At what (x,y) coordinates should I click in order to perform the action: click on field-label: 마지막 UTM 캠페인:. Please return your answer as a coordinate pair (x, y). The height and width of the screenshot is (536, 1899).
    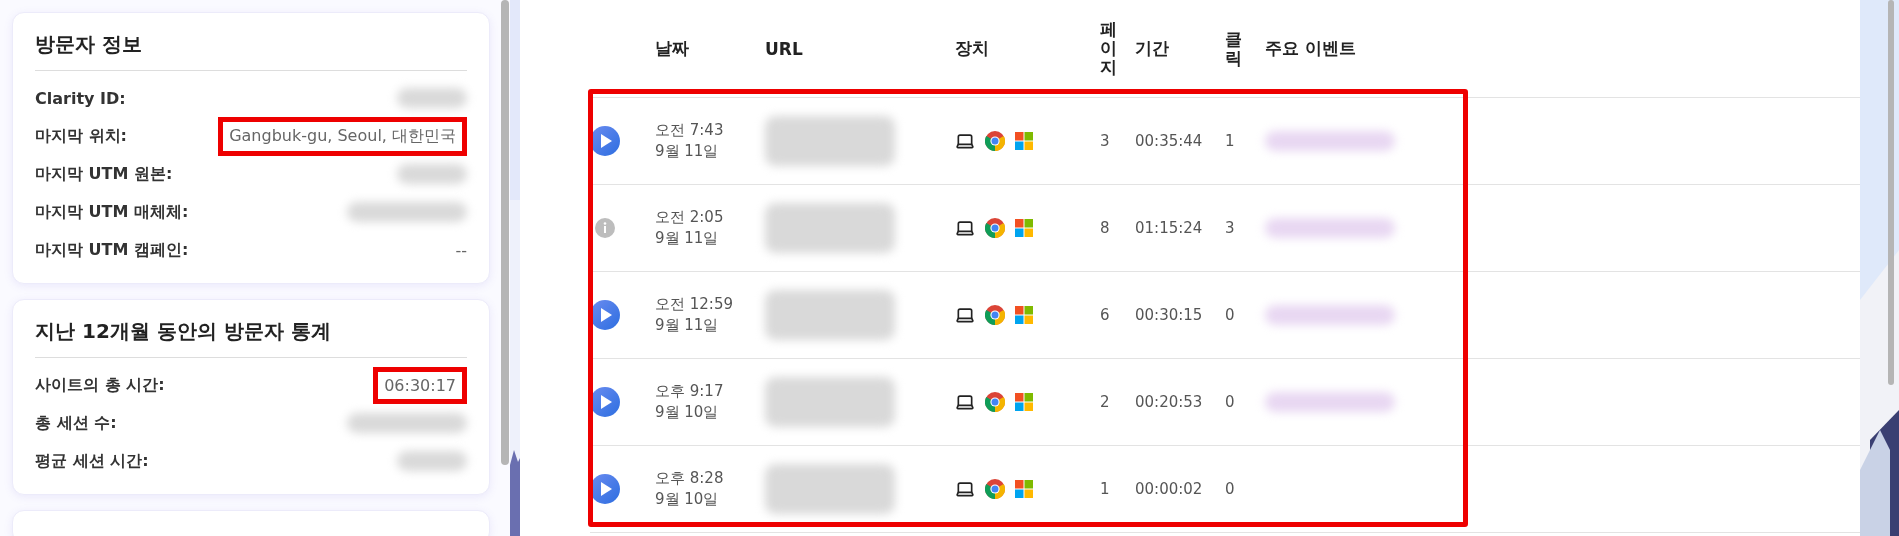
    Looking at the image, I should click on (112, 250).